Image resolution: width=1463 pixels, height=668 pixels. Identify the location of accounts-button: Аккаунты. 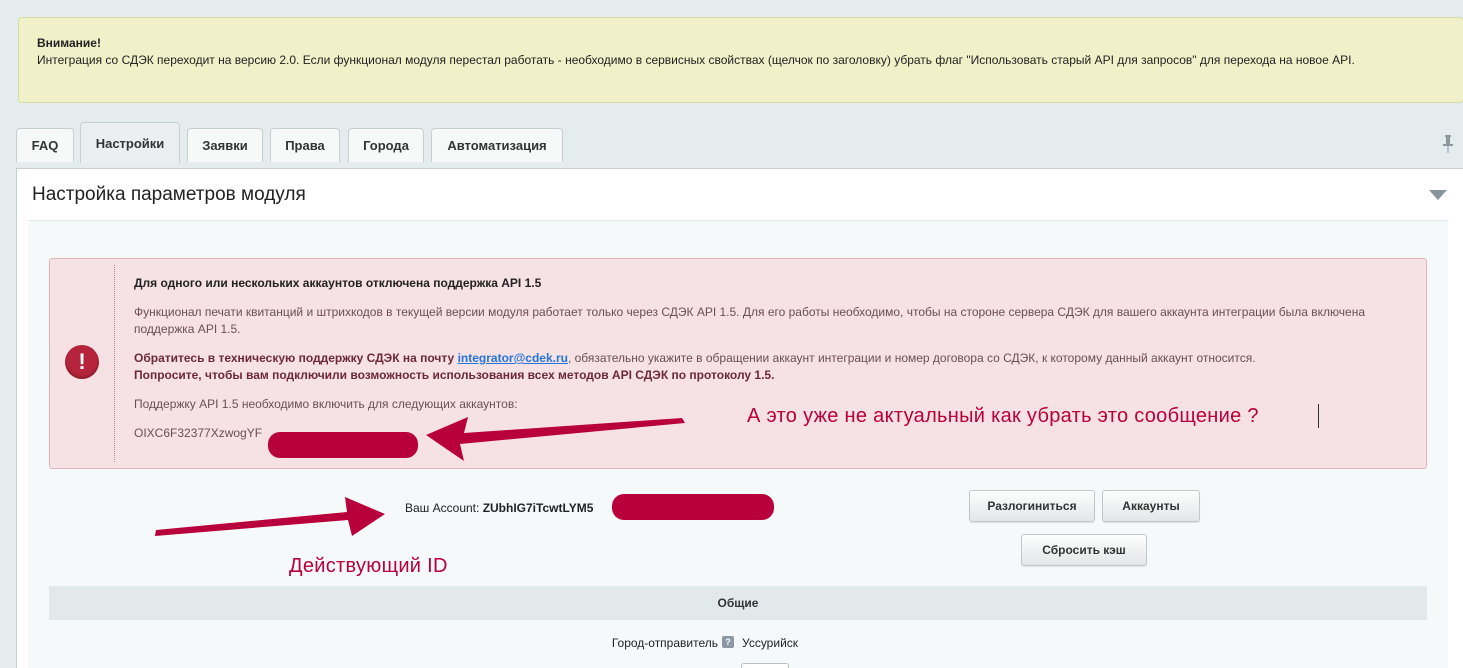
(1151, 506).